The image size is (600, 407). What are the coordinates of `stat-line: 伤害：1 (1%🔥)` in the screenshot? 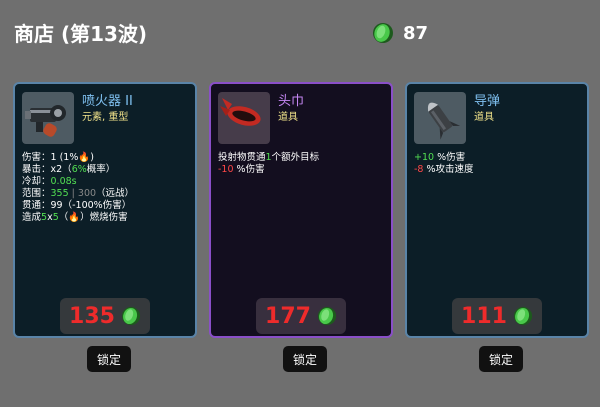 It's located at (108, 158).